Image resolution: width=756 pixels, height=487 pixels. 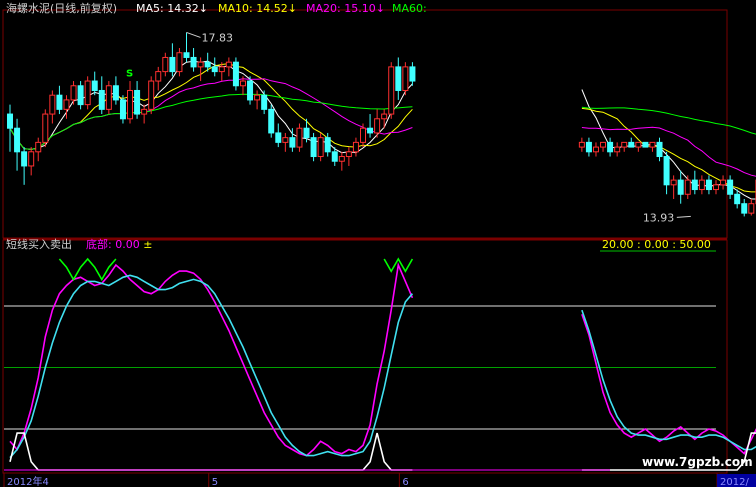 What do you see at coordinates (345, 8) in the screenshot?
I see `ma20-label: MA20: 15.10↓` at bounding box center [345, 8].